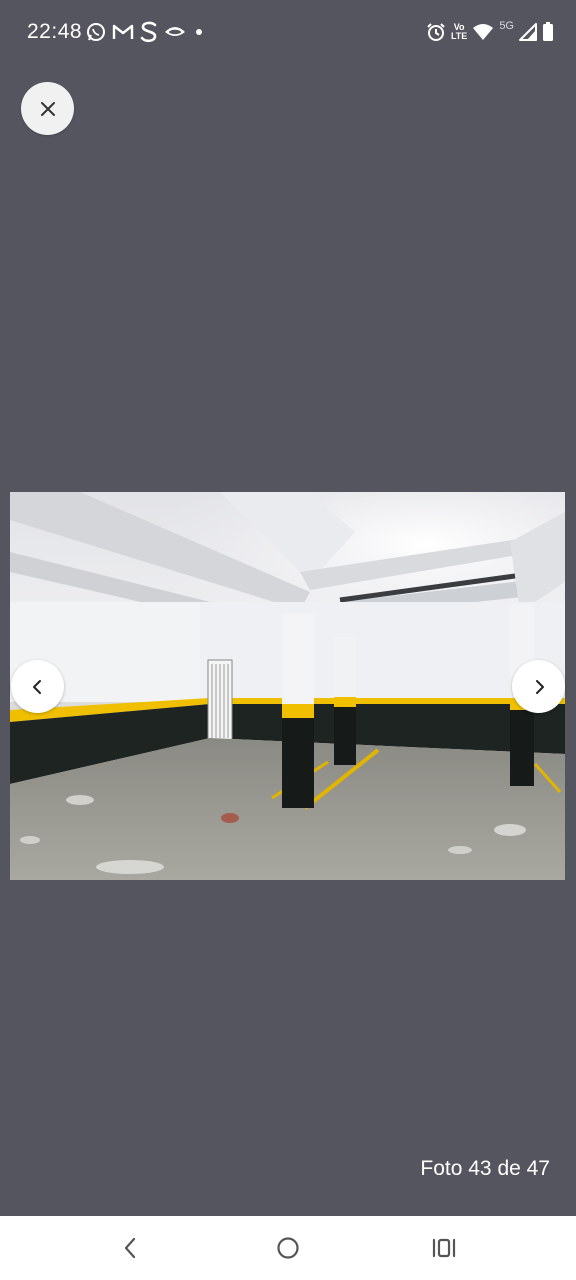 Image resolution: width=576 pixels, height=1280 pixels. Describe the element at coordinates (199, 32) in the screenshot. I see `notification-dot-icon` at that location.